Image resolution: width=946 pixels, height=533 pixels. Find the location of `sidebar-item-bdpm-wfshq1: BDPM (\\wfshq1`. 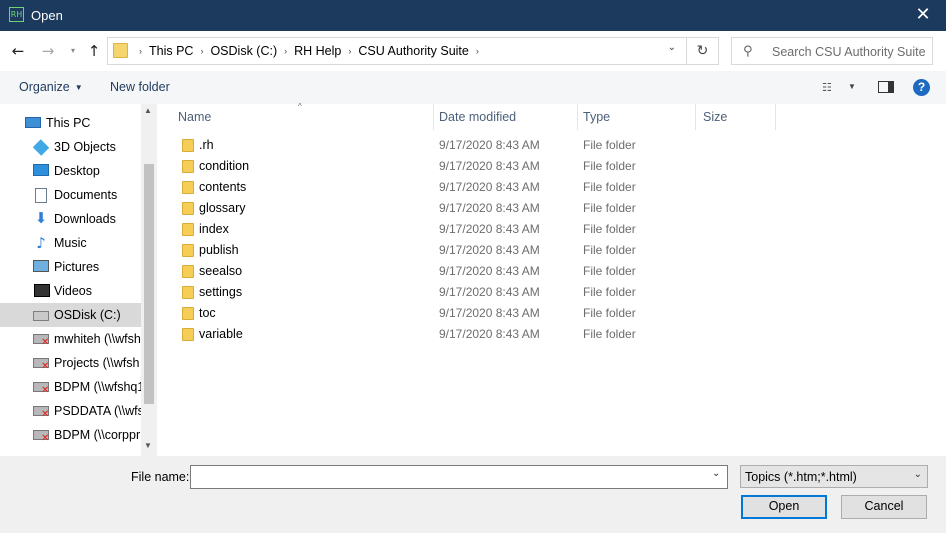

sidebar-item-bdpm-wfshq1: BDPM (\\wfshq1 is located at coordinates (70, 387).